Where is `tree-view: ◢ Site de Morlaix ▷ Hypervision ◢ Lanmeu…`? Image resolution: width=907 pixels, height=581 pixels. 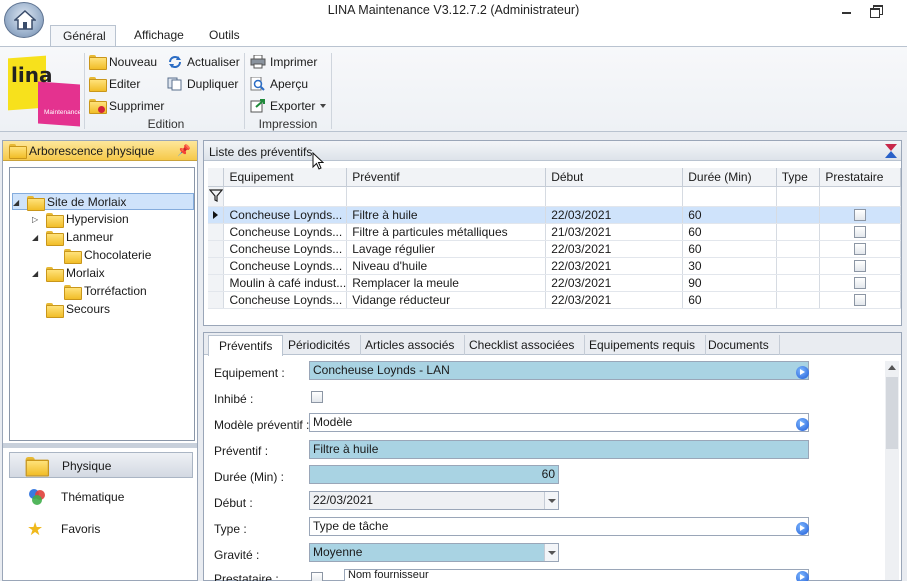
tree-view: ◢ Site de Morlaix ▷ Hypervision ◢ Lanmeu… is located at coordinates (102, 304).